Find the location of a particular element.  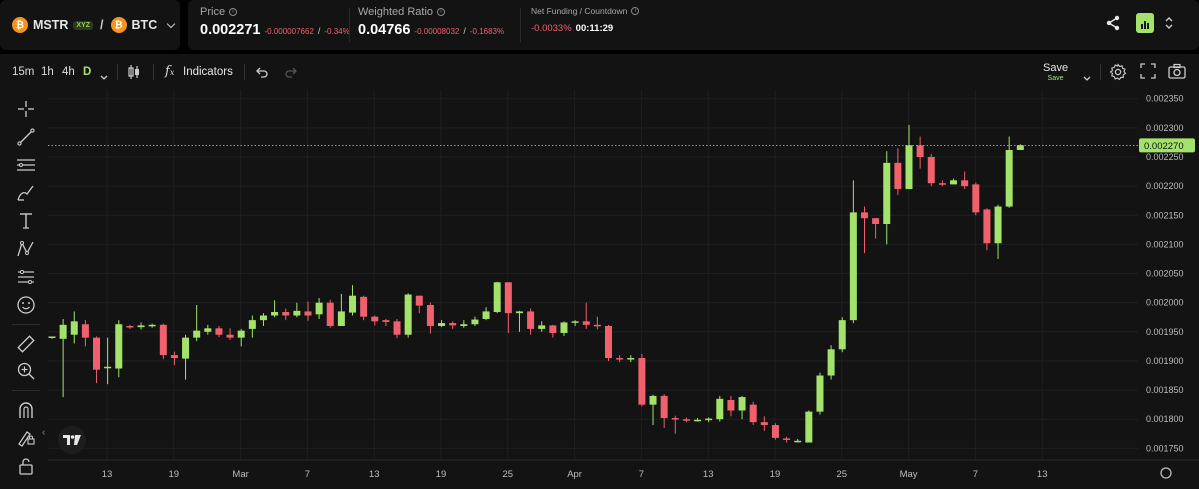

forecast-icon is located at coordinates (26, 277).